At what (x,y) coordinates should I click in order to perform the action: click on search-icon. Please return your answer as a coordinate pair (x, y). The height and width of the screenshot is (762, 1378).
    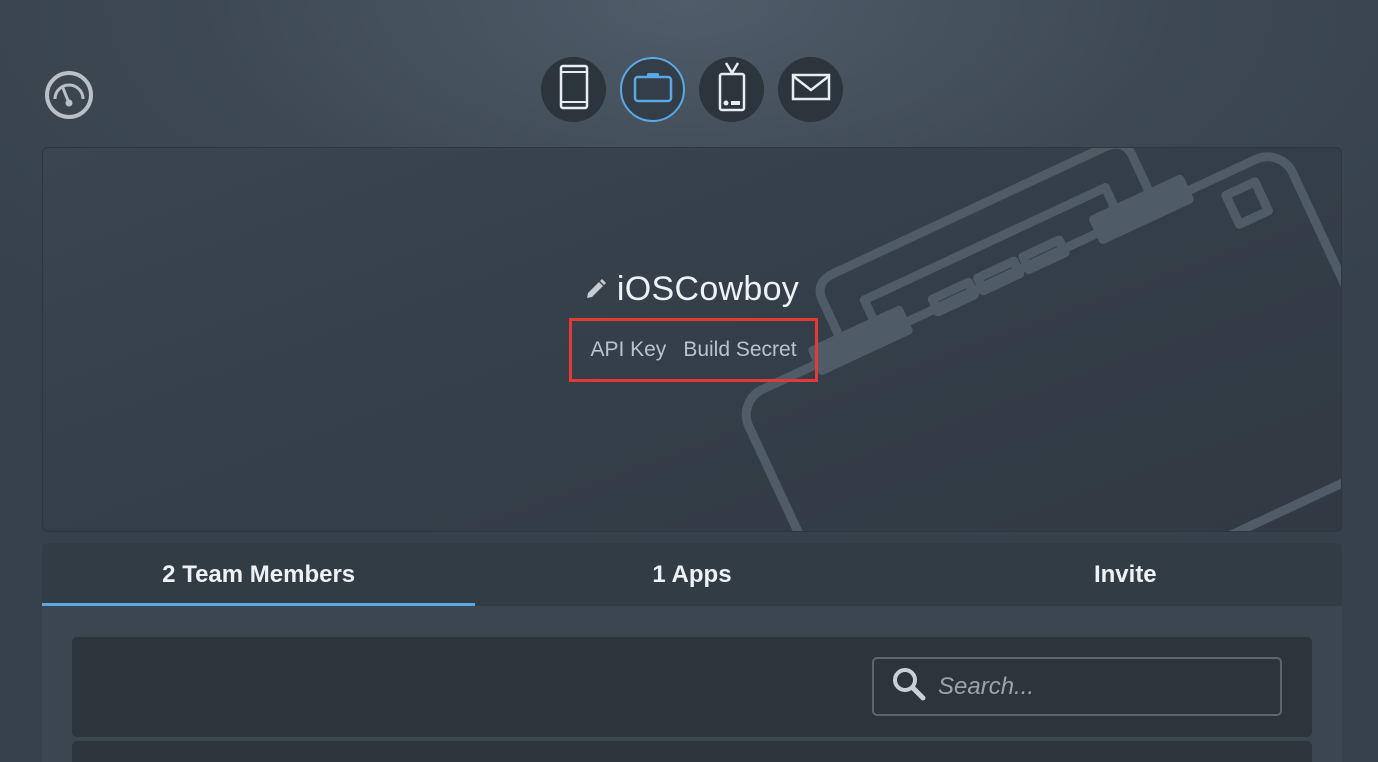
    Looking at the image, I should click on (909, 686).